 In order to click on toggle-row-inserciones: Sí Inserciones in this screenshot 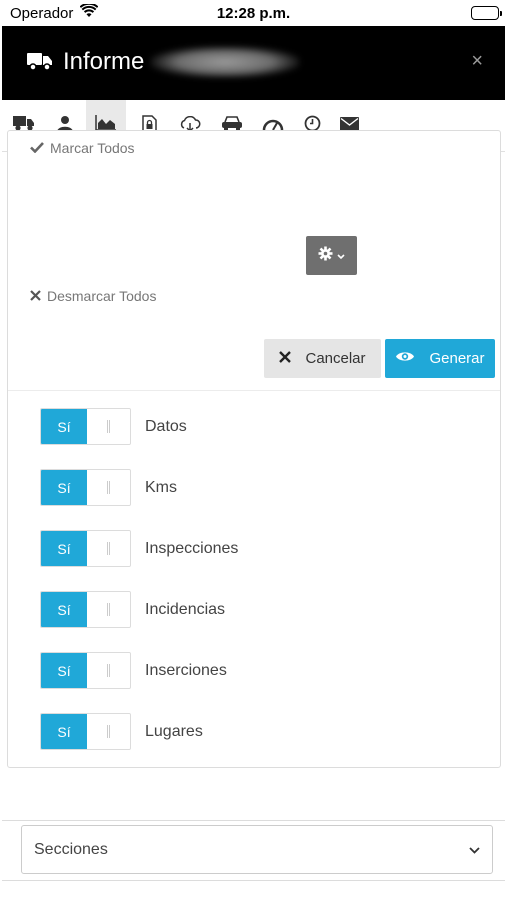, I will do `click(133, 670)`.